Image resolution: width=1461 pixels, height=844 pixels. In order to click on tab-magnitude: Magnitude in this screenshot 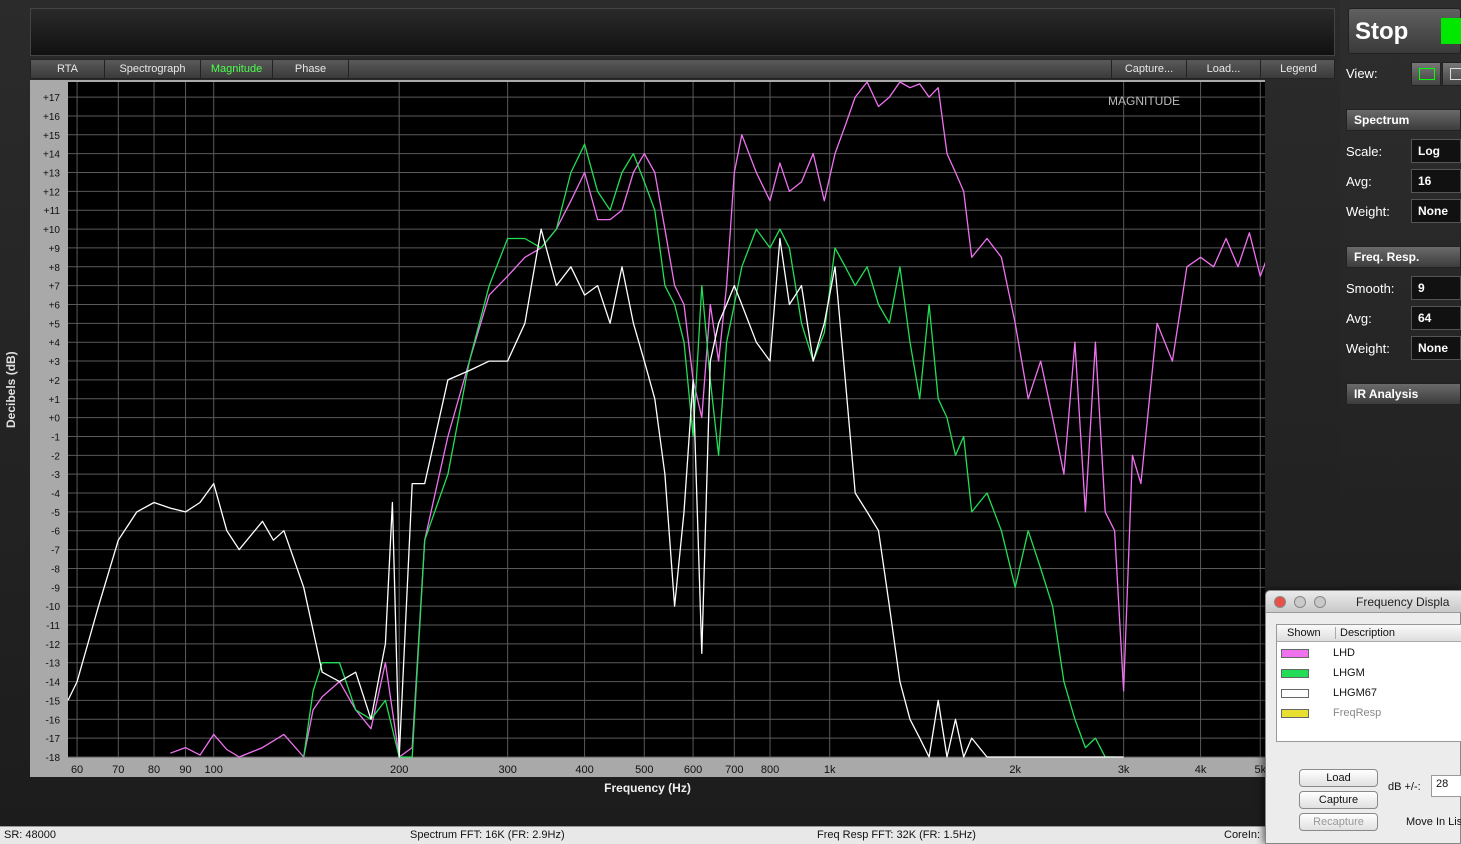, I will do `click(237, 69)`.